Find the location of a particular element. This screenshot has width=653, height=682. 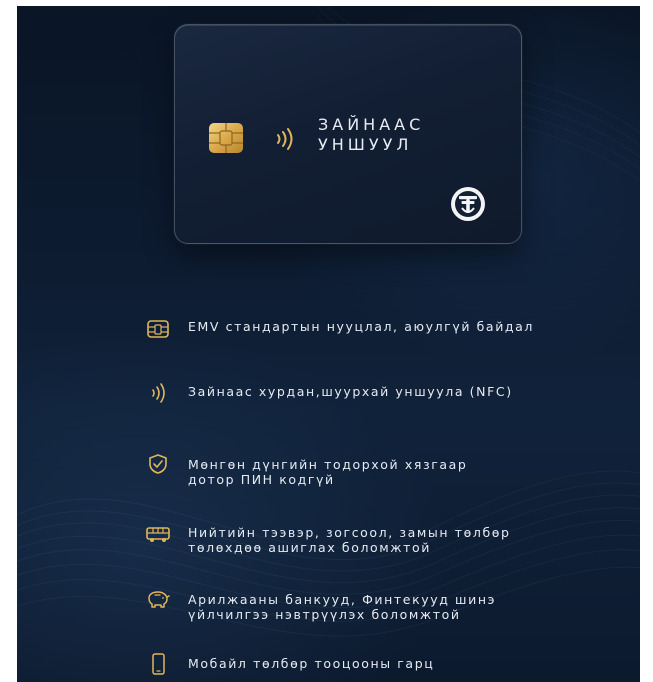

card-title: ЗАЙНААС УНШУУЛ is located at coordinates (371, 135).